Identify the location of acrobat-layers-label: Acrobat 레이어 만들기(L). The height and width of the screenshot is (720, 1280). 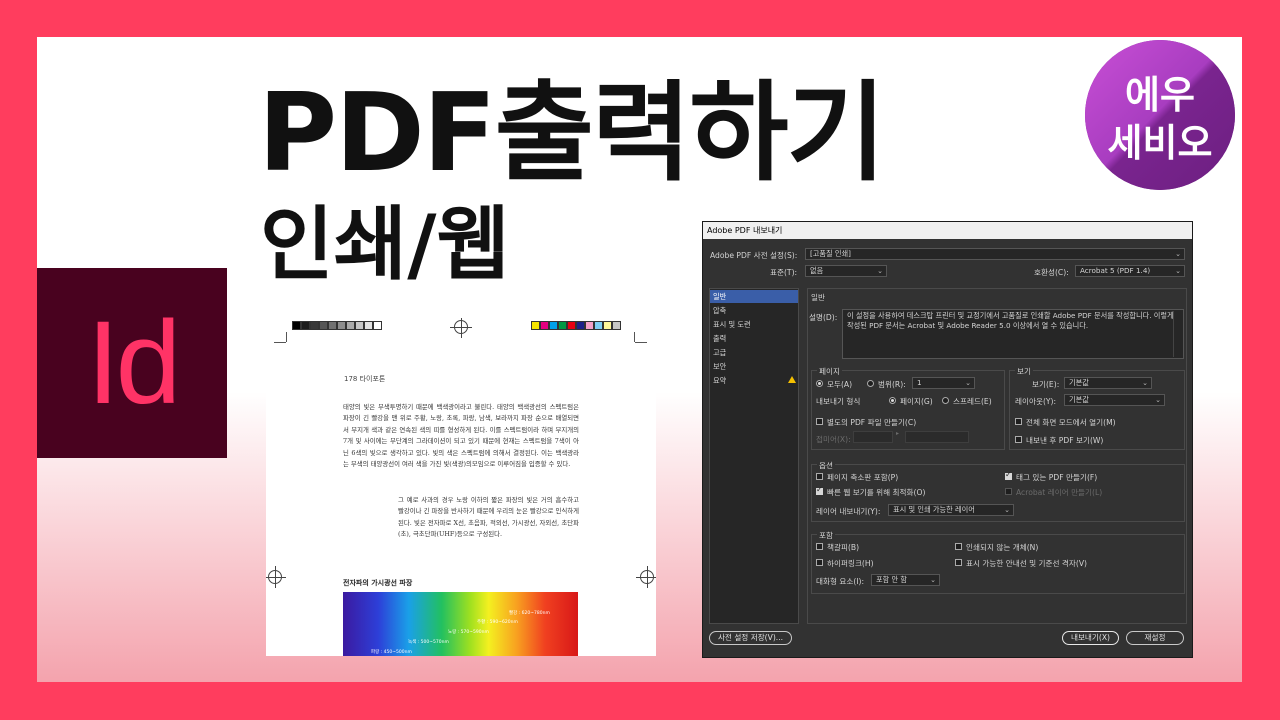
(1059, 492).